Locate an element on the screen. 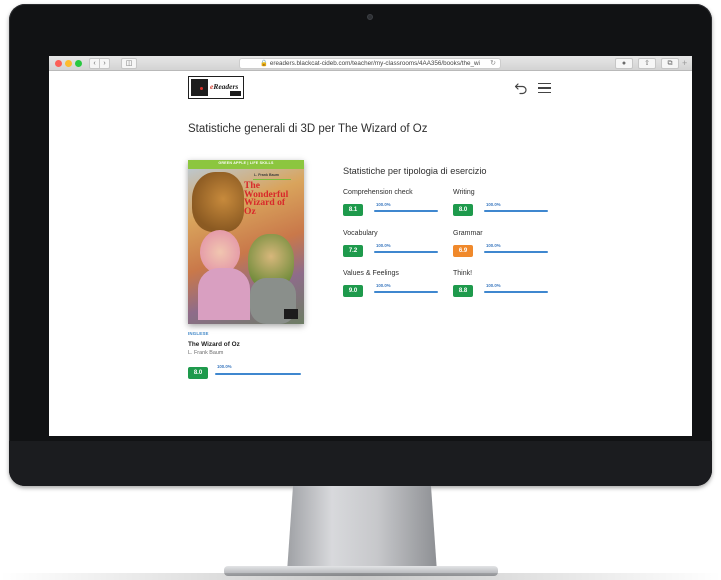 The height and width of the screenshot is (580, 721). exercise-percent-label-vocabulary: 100.0% is located at coordinates (383, 245).